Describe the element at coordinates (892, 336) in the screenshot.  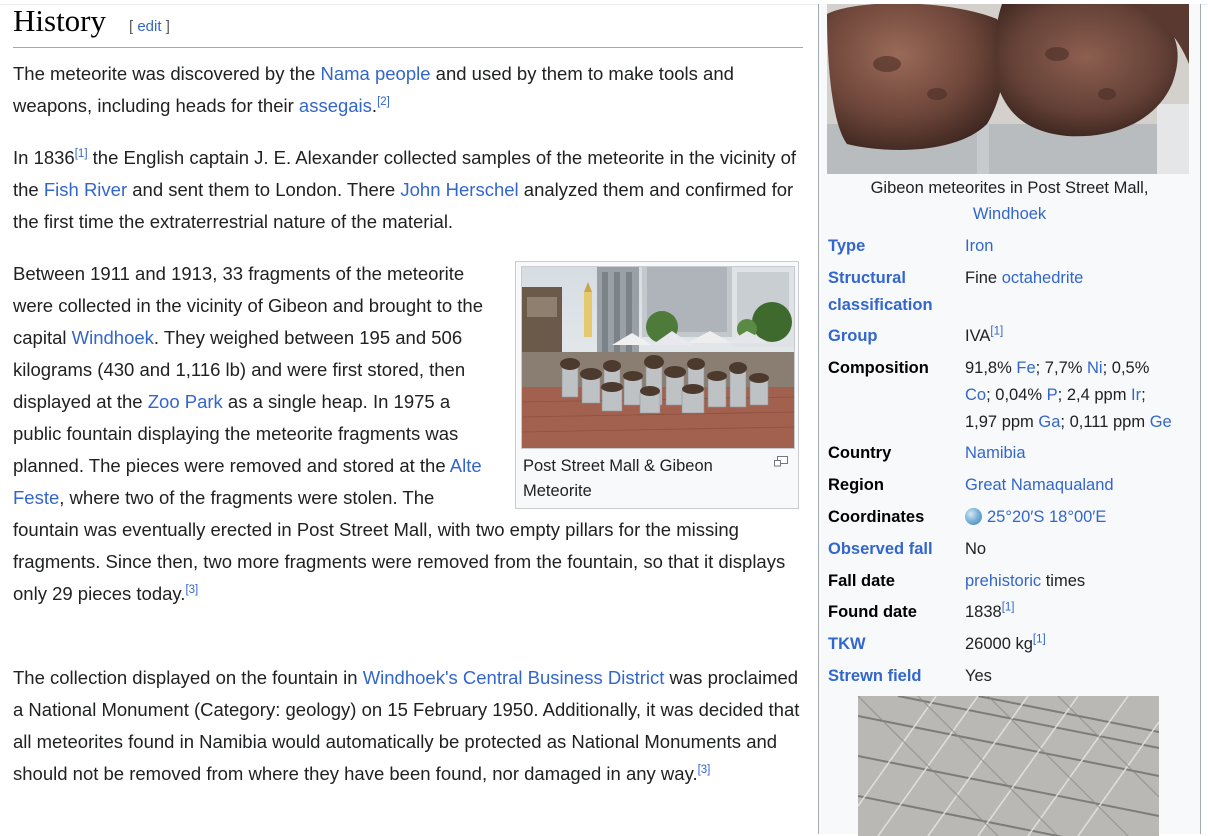
I see `label-group: Group` at that location.